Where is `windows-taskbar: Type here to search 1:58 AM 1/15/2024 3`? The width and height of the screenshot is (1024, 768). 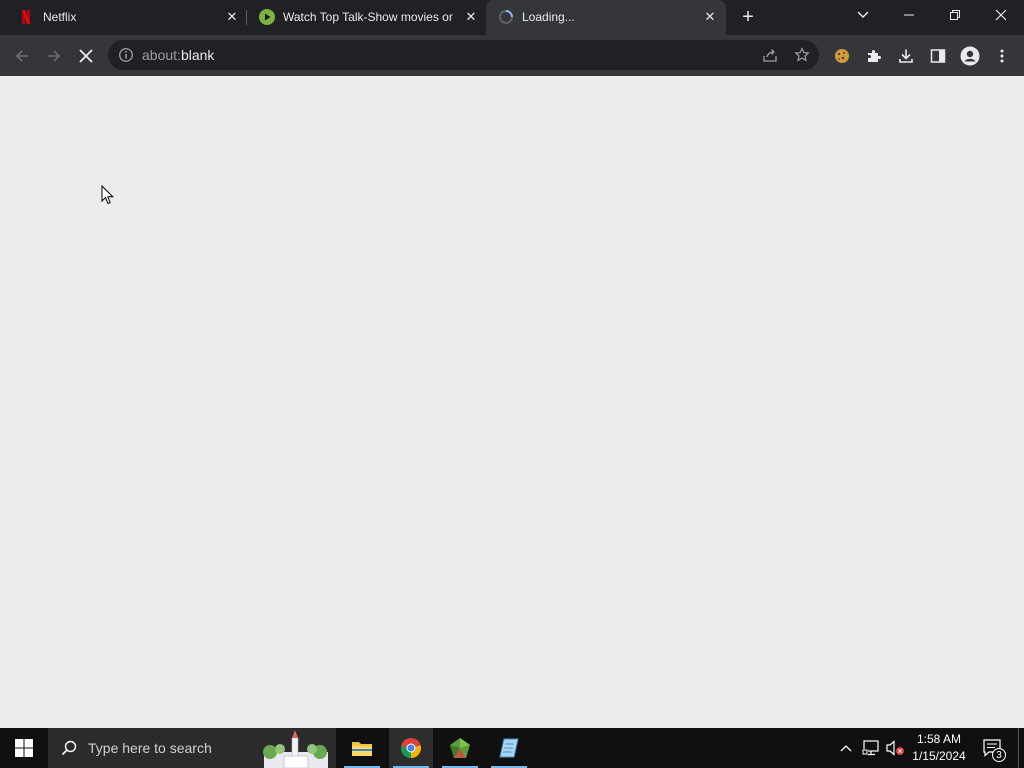 windows-taskbar: Type here to search 1:58 AM 1/15/2024 3 is located at coordinates (512, 748).